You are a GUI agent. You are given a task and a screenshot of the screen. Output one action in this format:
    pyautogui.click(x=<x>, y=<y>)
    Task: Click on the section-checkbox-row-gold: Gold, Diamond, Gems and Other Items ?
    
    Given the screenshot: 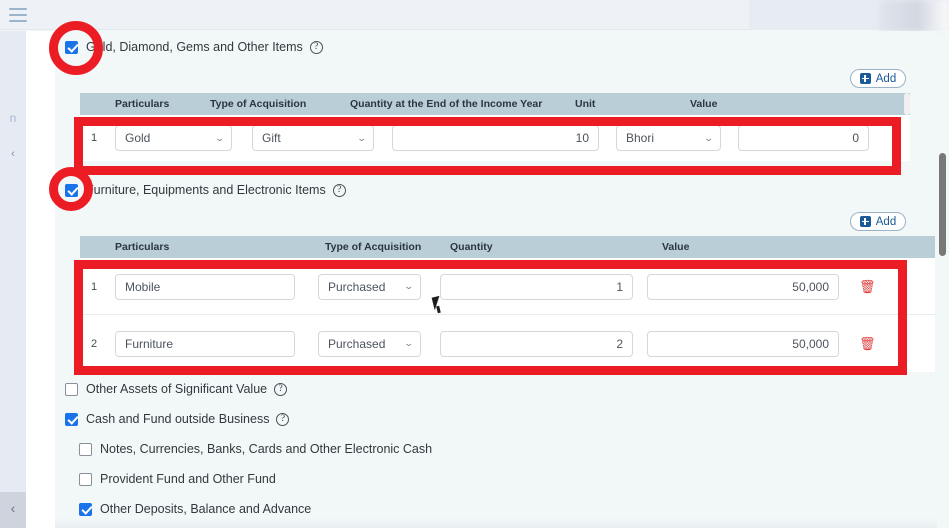 What is the action you would take?
    pyautogui.click(x=194, y=47)
    